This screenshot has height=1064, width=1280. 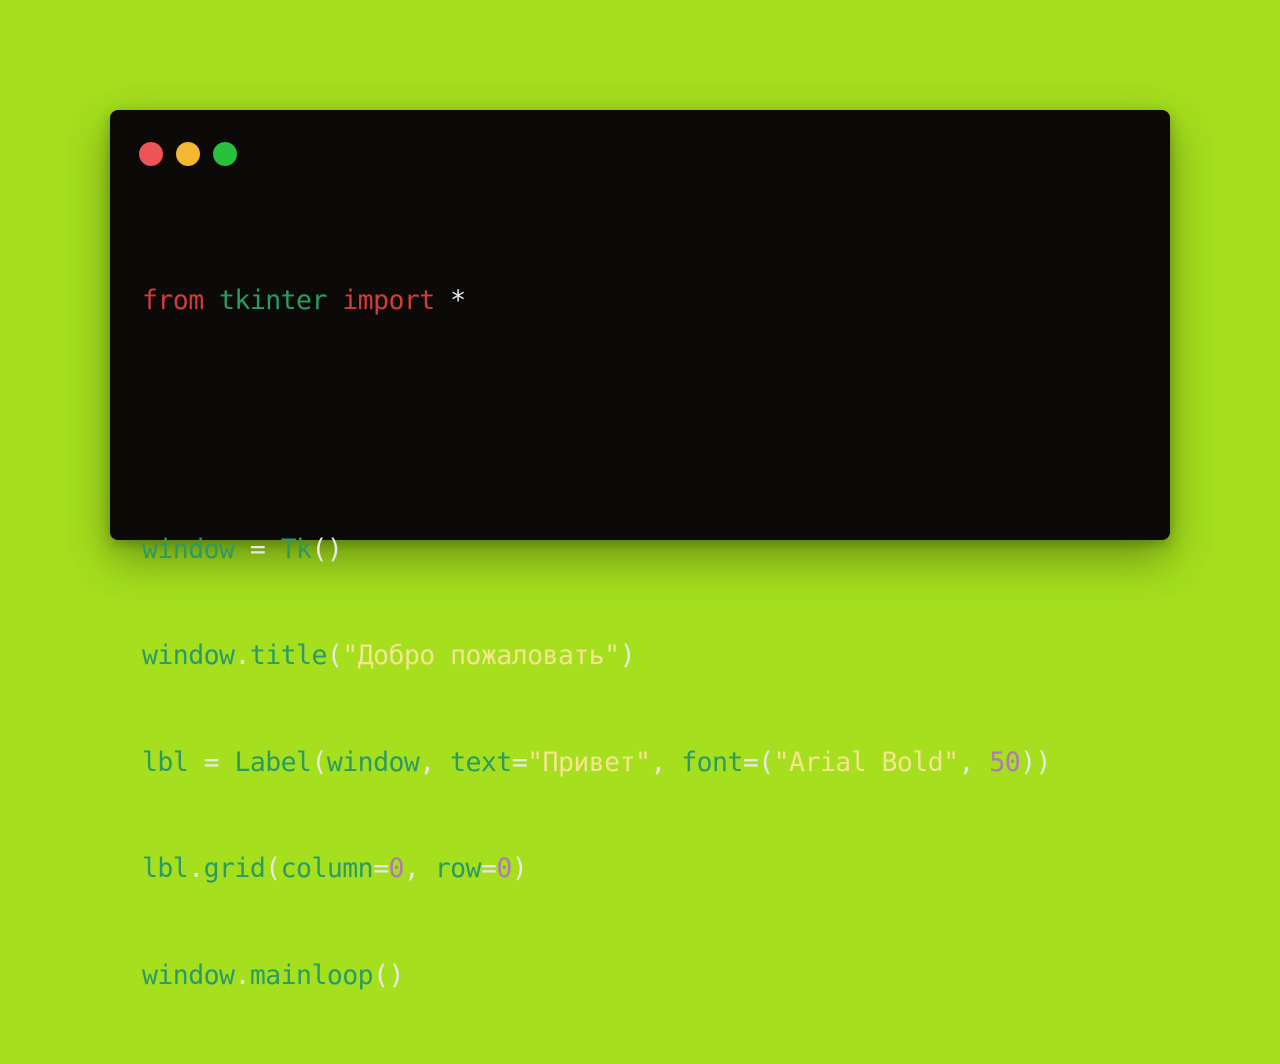 I want to click on code-line-2: window = Tk(), so click(x=596, y=550).